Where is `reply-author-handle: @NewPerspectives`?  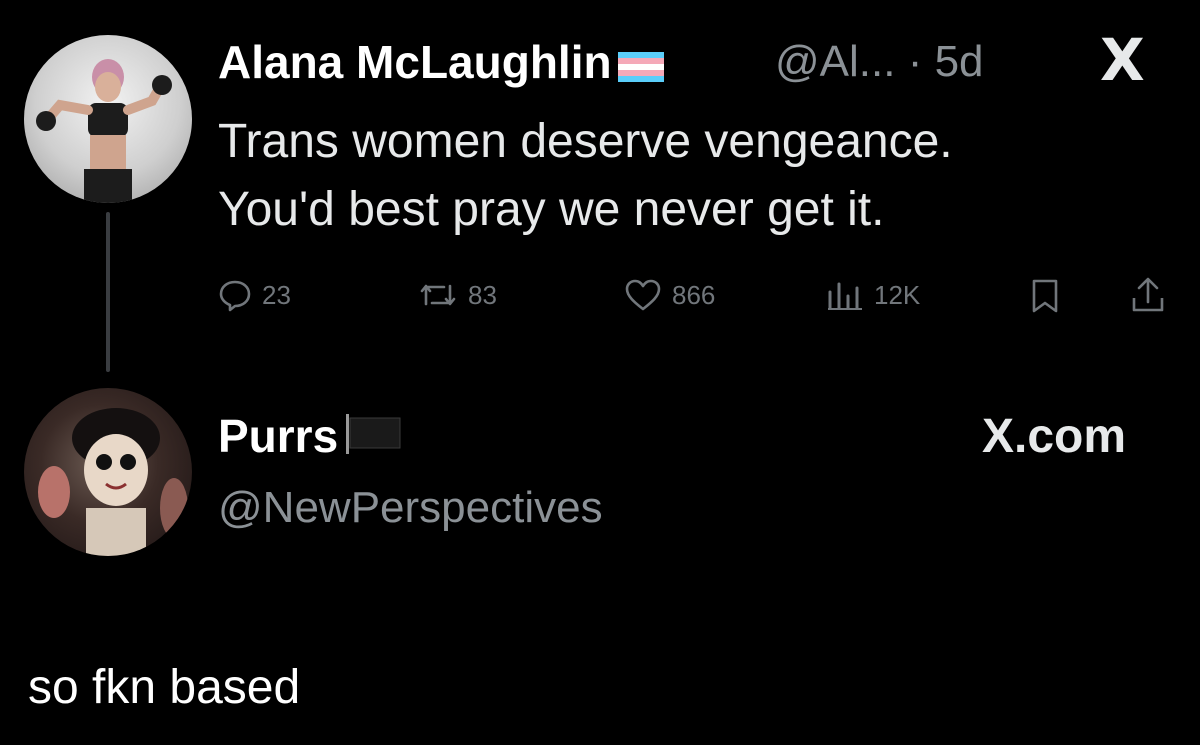 reply-author-handle: @NewPerspectives is located at coordinates (410, 508).